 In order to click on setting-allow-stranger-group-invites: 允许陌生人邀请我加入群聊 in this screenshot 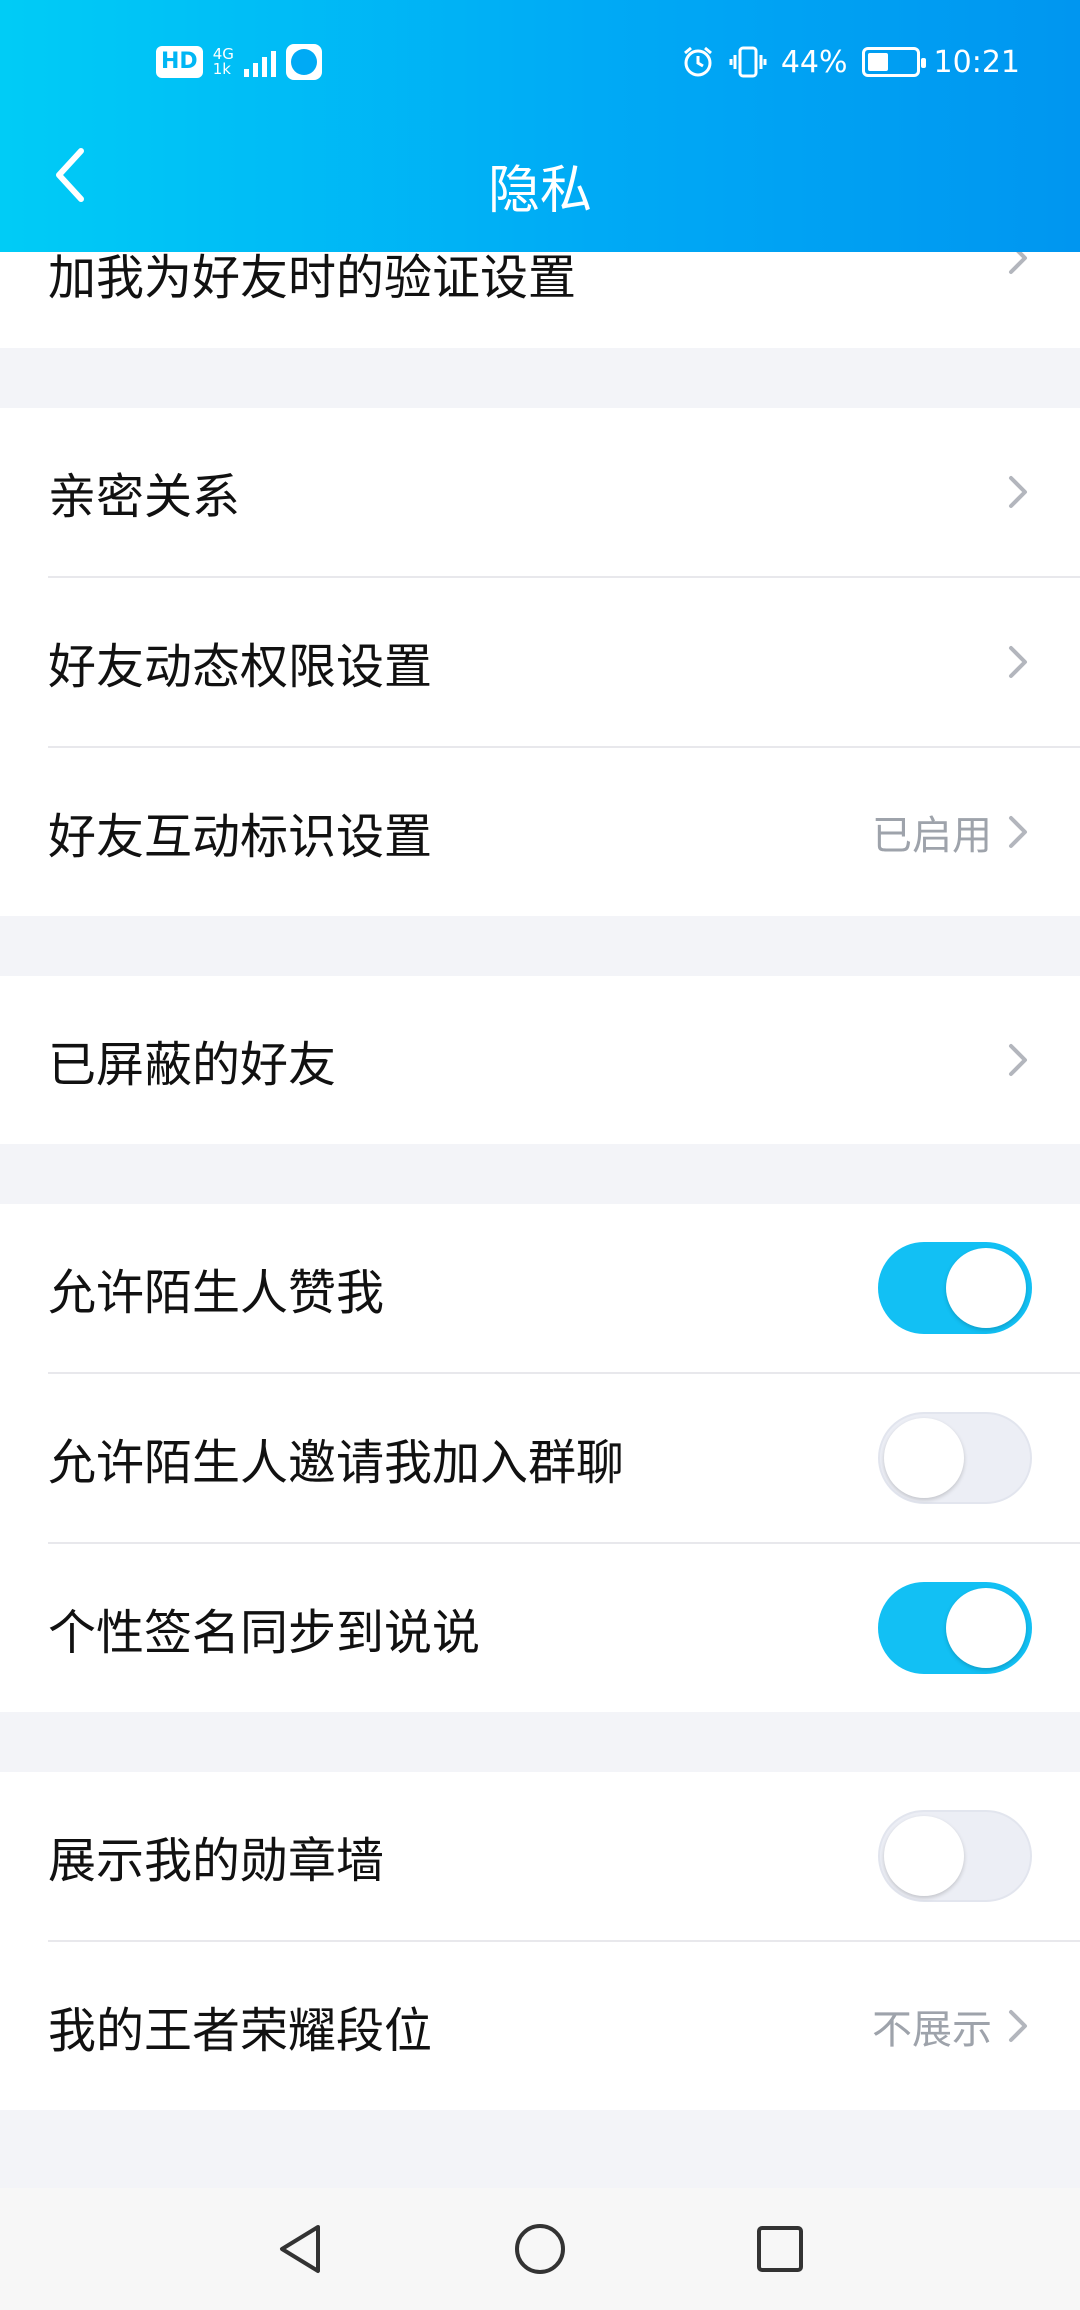, I will do `click(540, 1458)`.